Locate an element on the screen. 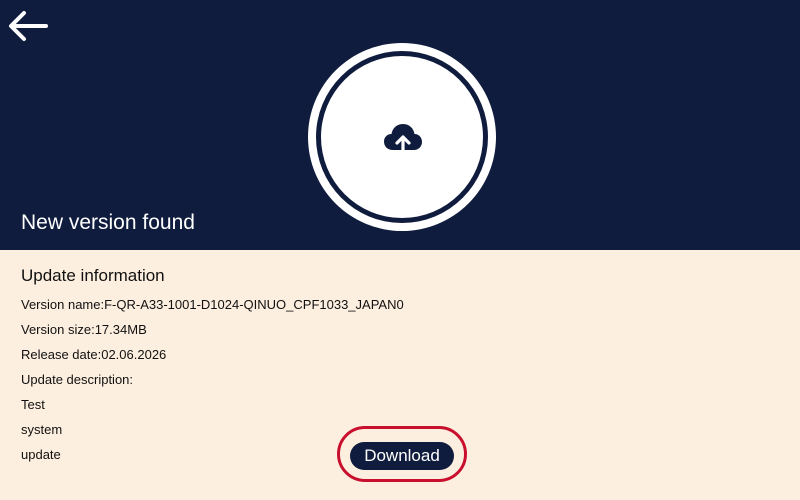  release-date: Release date:02.06.2026 is located at coordinates (94, 354).